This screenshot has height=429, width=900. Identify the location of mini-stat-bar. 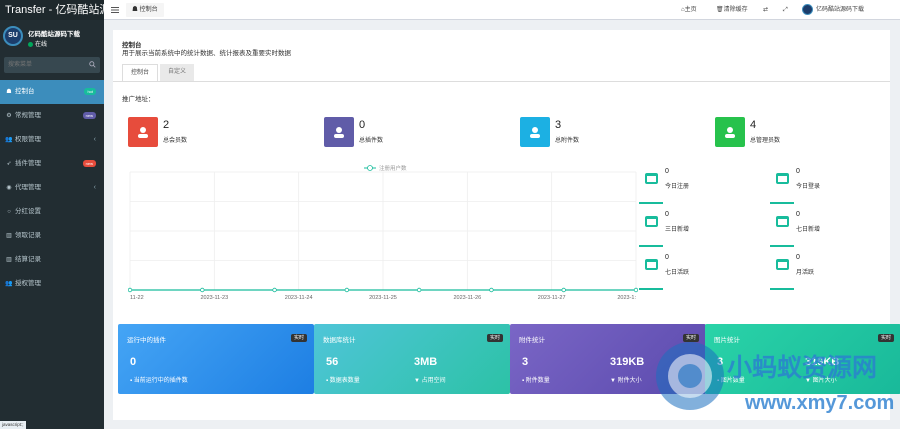
(651, 203).